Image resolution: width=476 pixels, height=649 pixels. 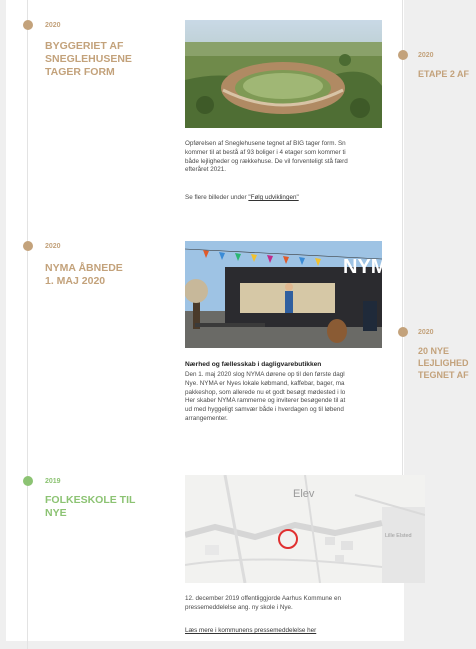 I want to click on right-timeline-line, so click(x=402, y=260).